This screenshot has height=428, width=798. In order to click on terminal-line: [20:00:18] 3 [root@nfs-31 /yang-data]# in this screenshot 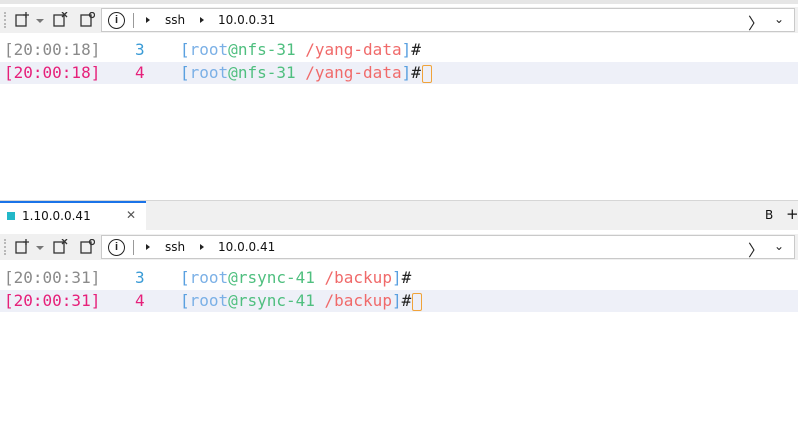, I will do `click(399, 50)`.